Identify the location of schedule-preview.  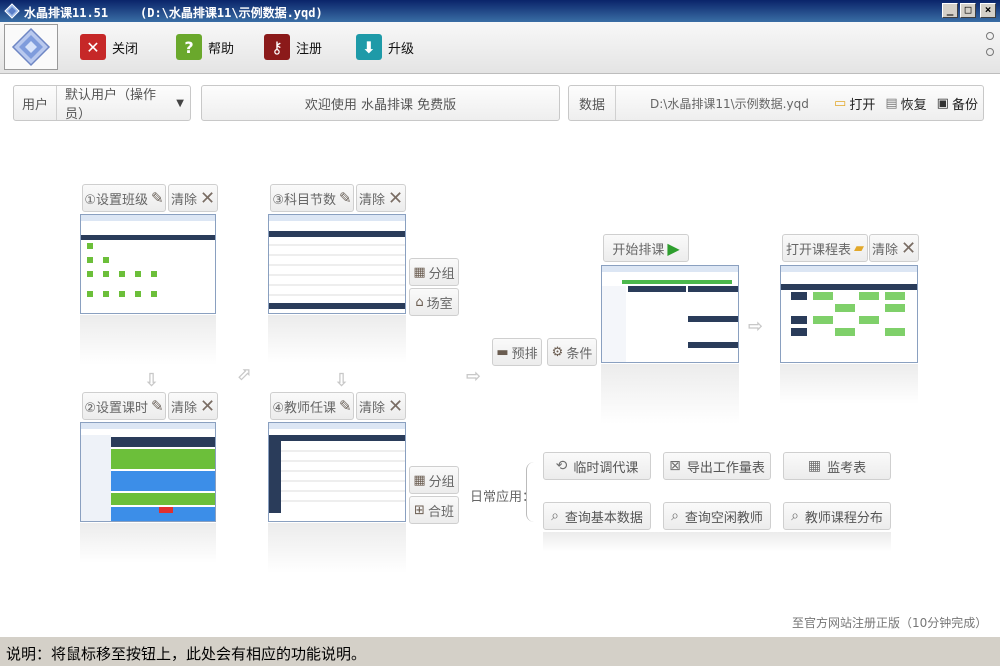
(849, 301).